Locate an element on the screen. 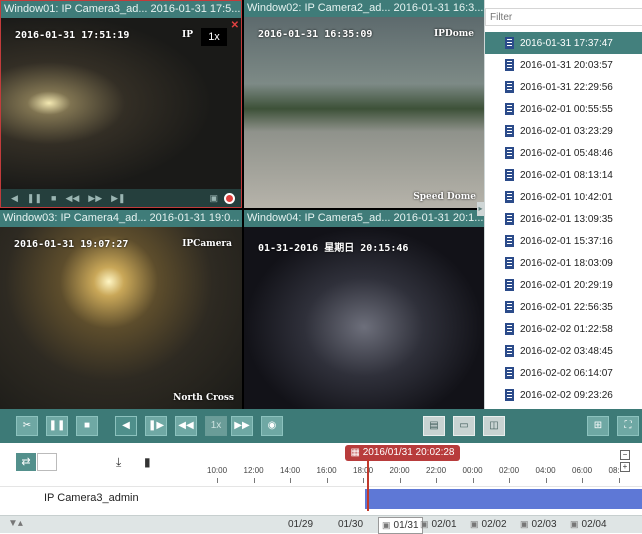 This screenshot has width=642, height=534. file-list-item: 2016-02-01 00:55:55 is located at coordinates (563, 109).